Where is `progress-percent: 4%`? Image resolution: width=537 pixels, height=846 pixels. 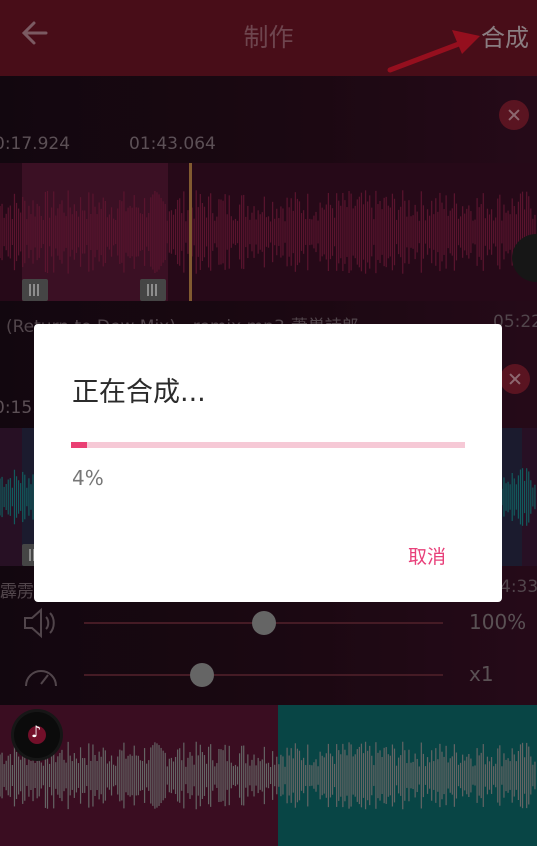
progress-percent: 4% is located at coordinates (88, 478).